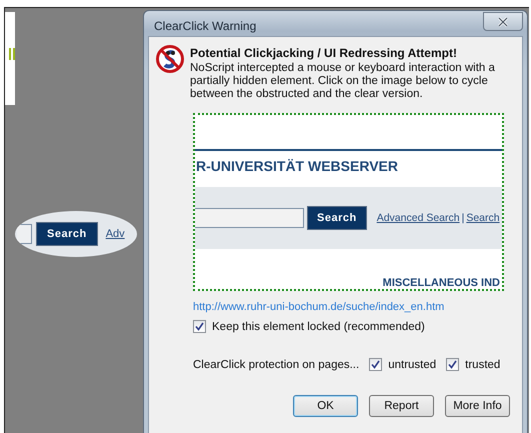 The height and width of the screenshot is (433, 531). What do you see at coordinates (170, 59) in the screenshot?
I see `no-script-icon` at bounding box center [170, 59].